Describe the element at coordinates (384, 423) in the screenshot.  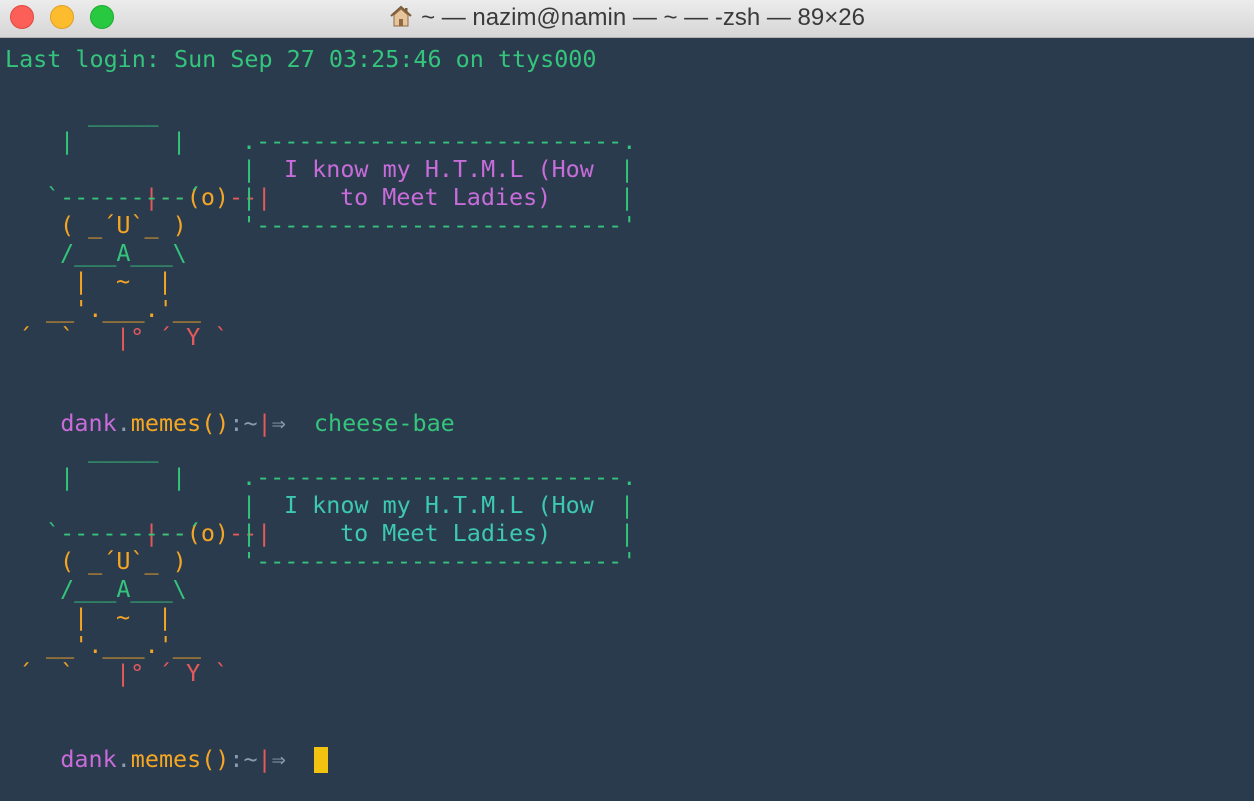
I see `command-text: cheese-bae` at that location.